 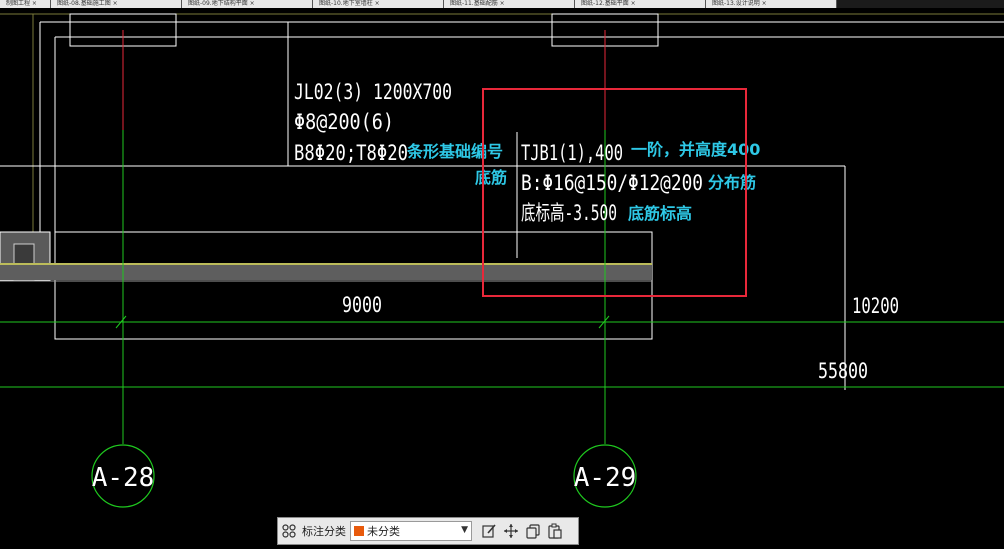 What do you see at coordinates (289, 531) in the screenshot?
I see `grid-icon` at bounding box center [289, 531].